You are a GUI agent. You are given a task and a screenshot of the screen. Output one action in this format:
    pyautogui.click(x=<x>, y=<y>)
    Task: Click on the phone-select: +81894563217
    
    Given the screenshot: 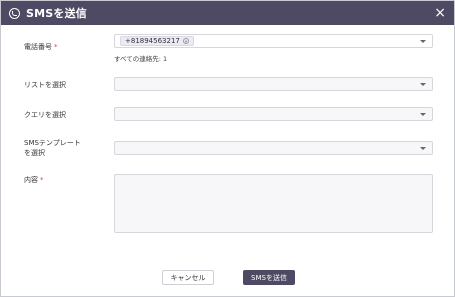 What is the action you would take?
    pyautogui.click(x=273, y=41)
    